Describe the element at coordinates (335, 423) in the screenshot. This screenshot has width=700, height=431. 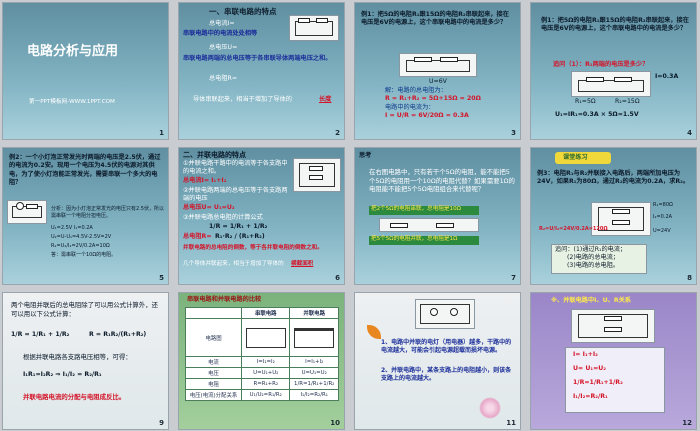
I see `slide-number: 10` at that location.